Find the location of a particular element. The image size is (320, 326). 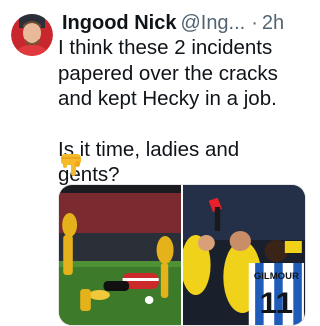

author-name: Ingood Nick is located at coordinates (119, 23).